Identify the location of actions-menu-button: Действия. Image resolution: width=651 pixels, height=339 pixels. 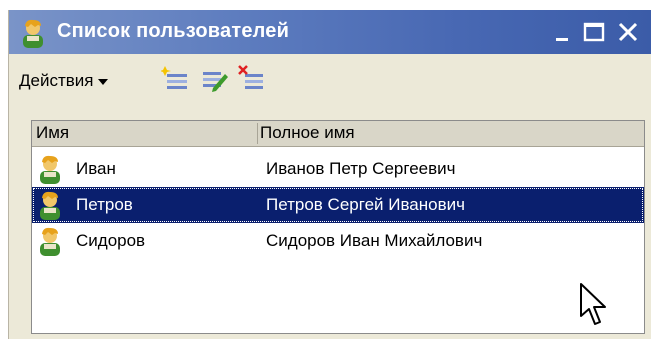
(64, 81).